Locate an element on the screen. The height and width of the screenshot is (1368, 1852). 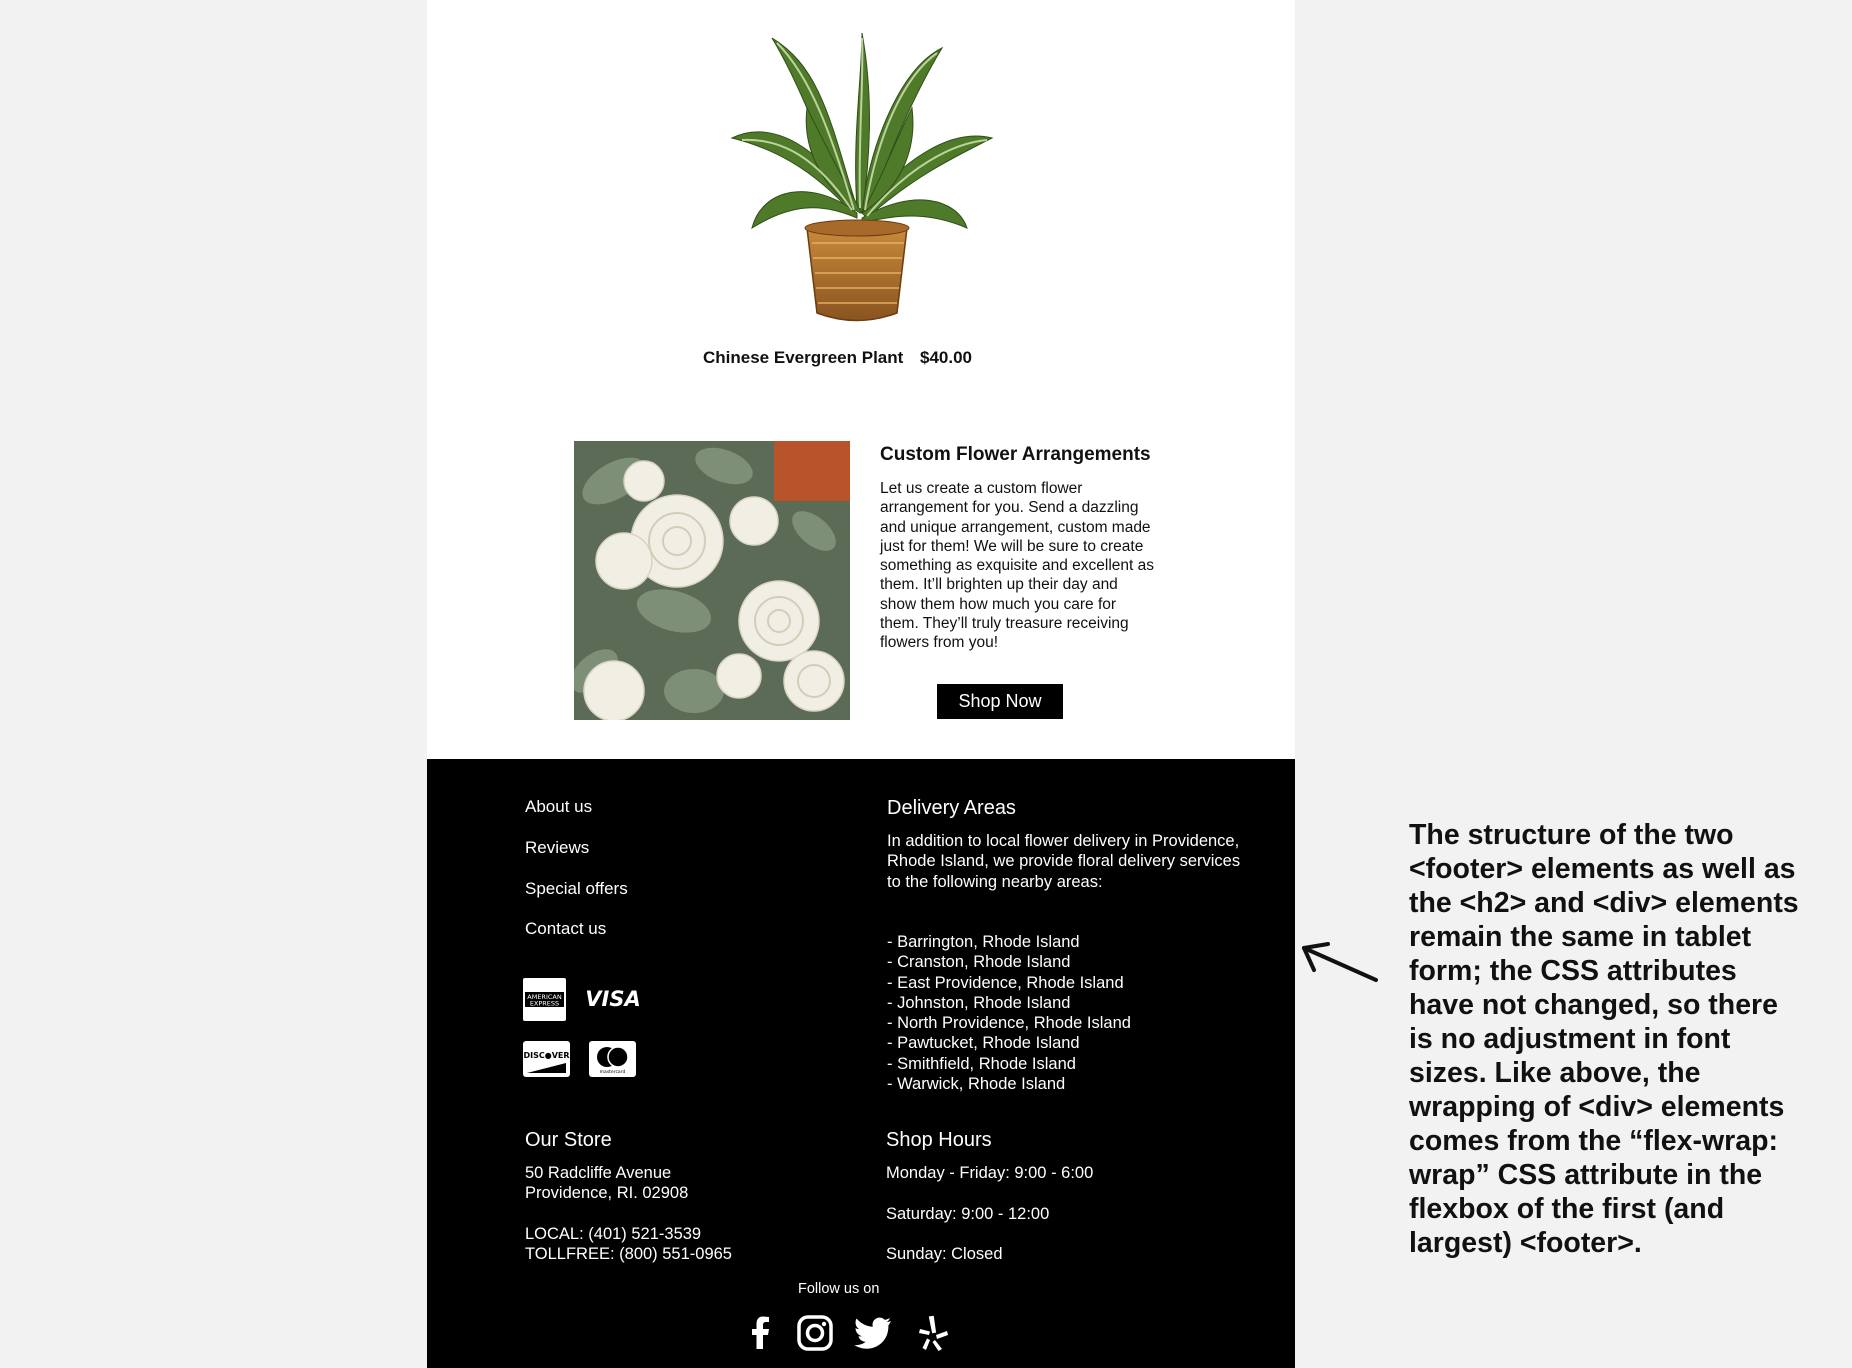
footer-link-contact-us: Contact us is located at coordinates (565, 929).